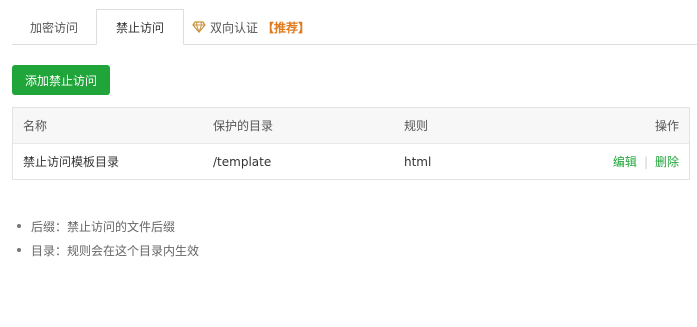 This screenshot has width=697, height=327. I want to click on tab-label: 加密访问, so click(53, 27).